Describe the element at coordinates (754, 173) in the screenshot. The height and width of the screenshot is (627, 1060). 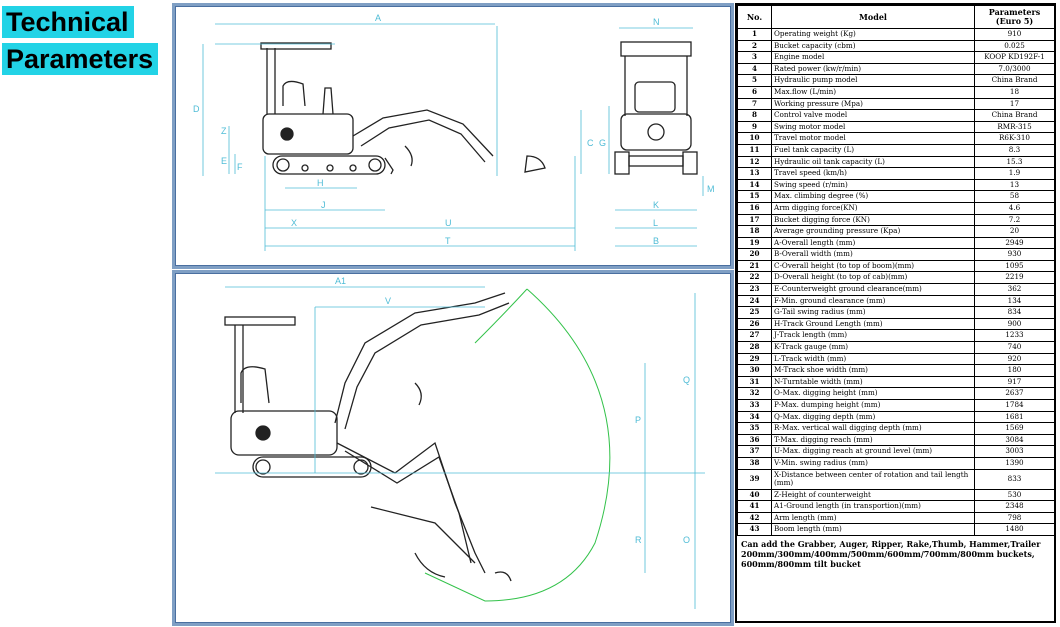
I see `cell-no: 13` at that location.